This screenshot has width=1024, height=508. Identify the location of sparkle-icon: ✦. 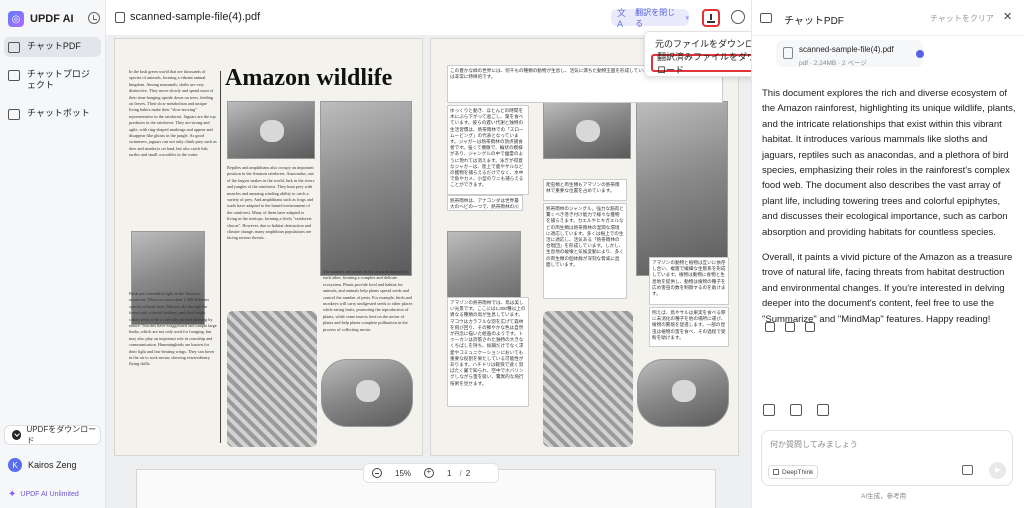
(12, 494).